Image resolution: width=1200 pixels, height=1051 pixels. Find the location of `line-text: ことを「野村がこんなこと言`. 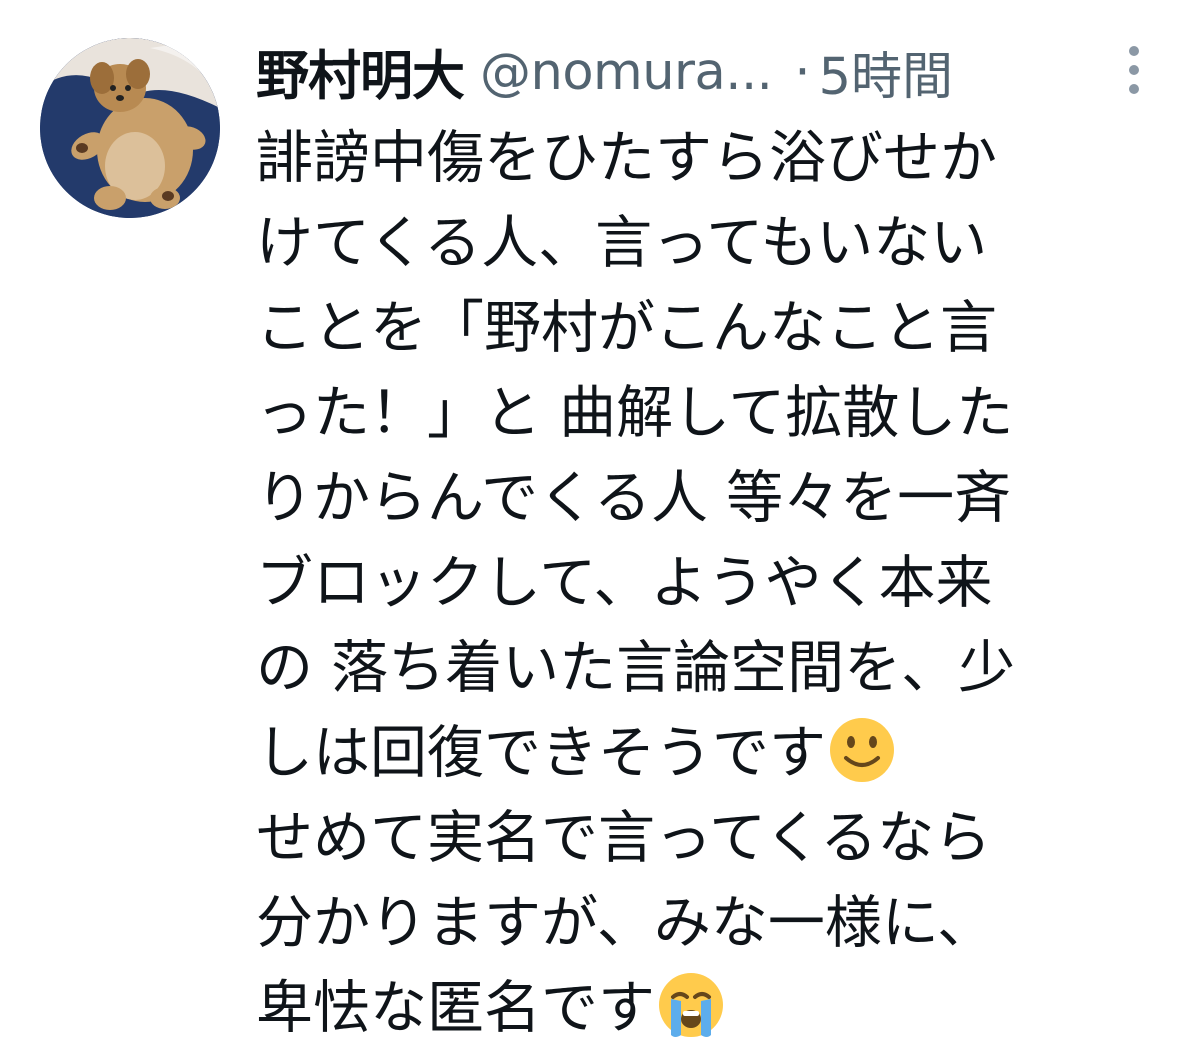

line-text: ことを「野村がこんなこと言 is located at coordinates (626, 328).